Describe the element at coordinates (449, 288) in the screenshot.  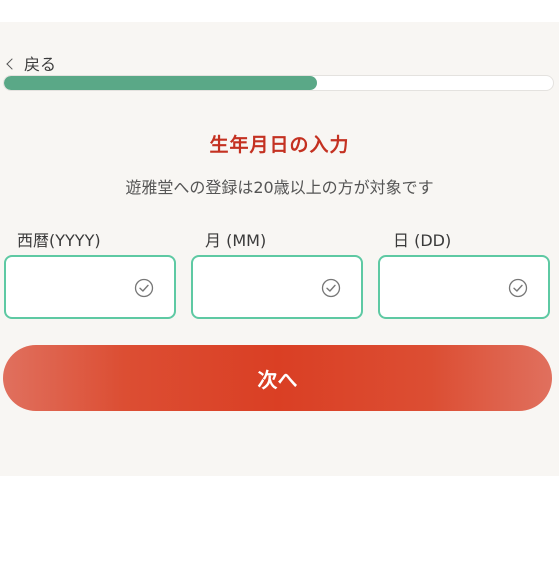
I see `day-input` at that location.